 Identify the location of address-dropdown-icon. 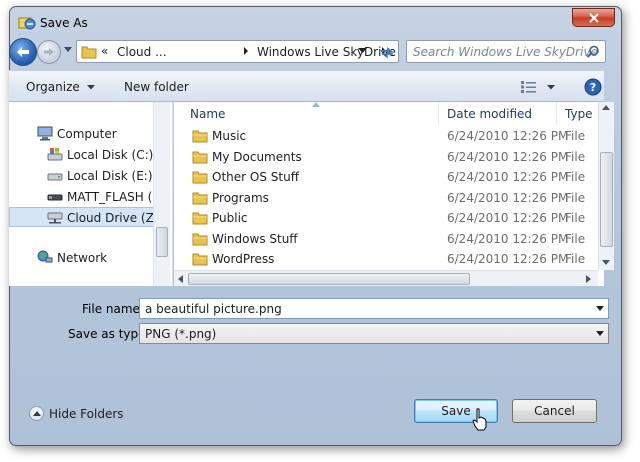
(362, 51).